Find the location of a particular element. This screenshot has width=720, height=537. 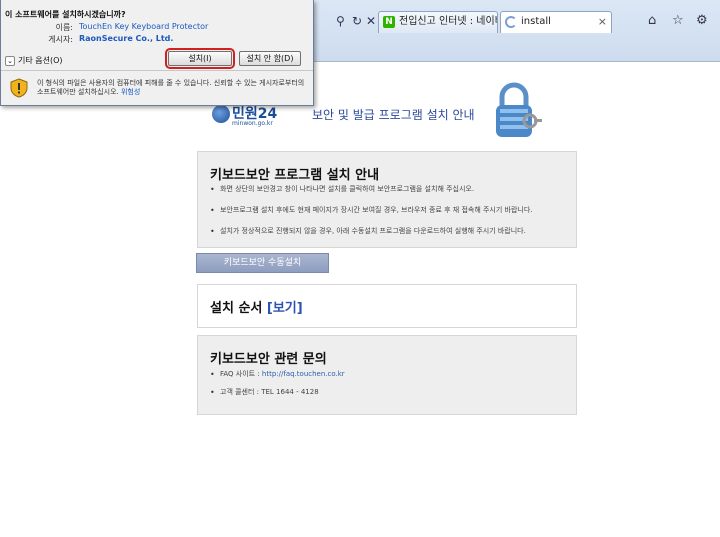

faq-link: http://faq.touchen.co.kr is located at coordinates (303, 374).